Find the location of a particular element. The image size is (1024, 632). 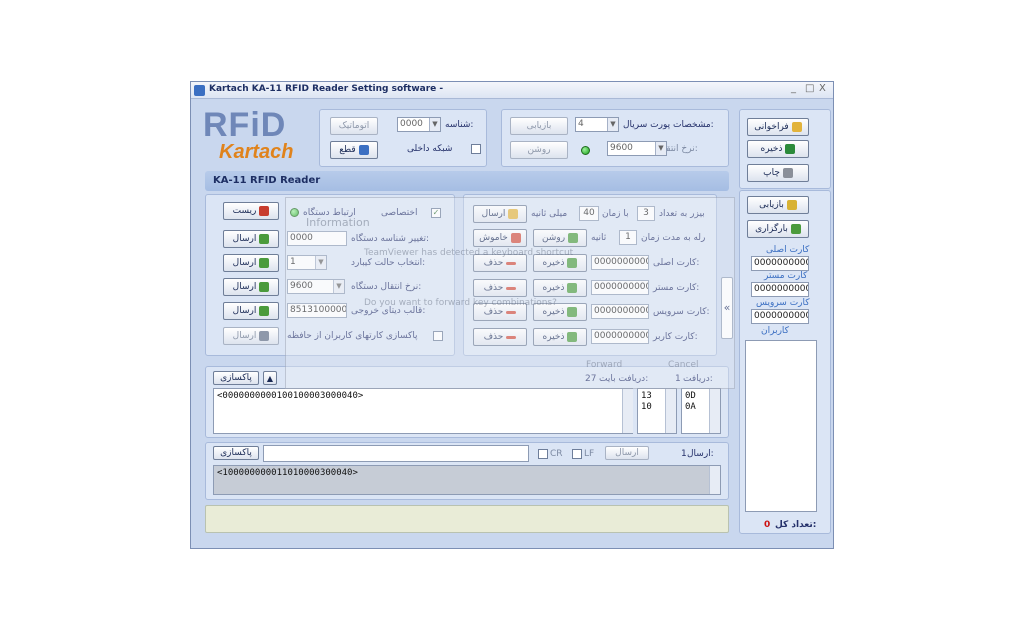

card-label: کارت اصلی: is located at coordinates (676, 263).